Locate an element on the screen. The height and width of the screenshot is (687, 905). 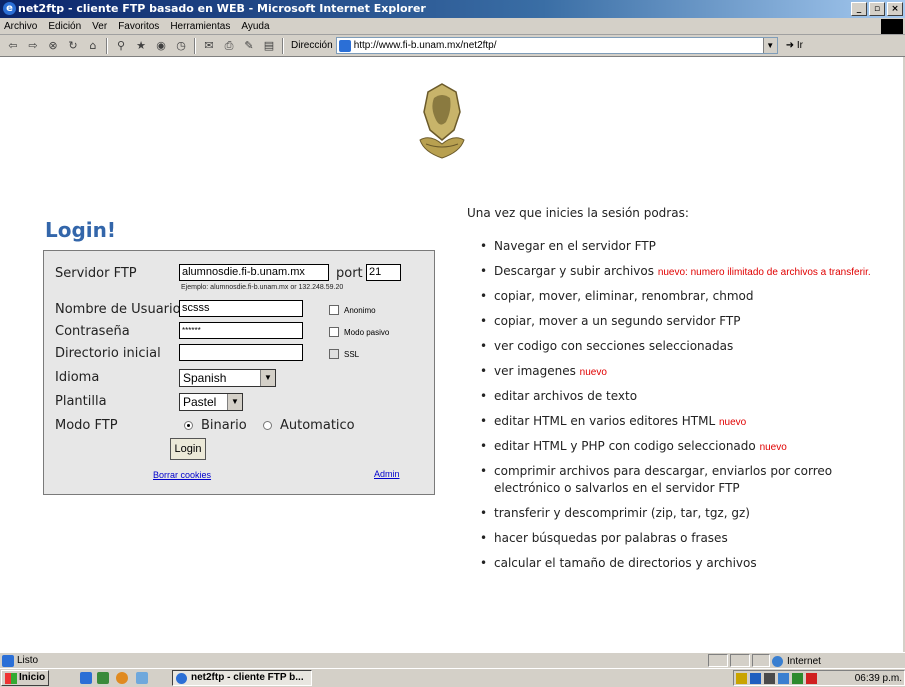
home-icon: ⌂ is located at coordinates (93, 46).